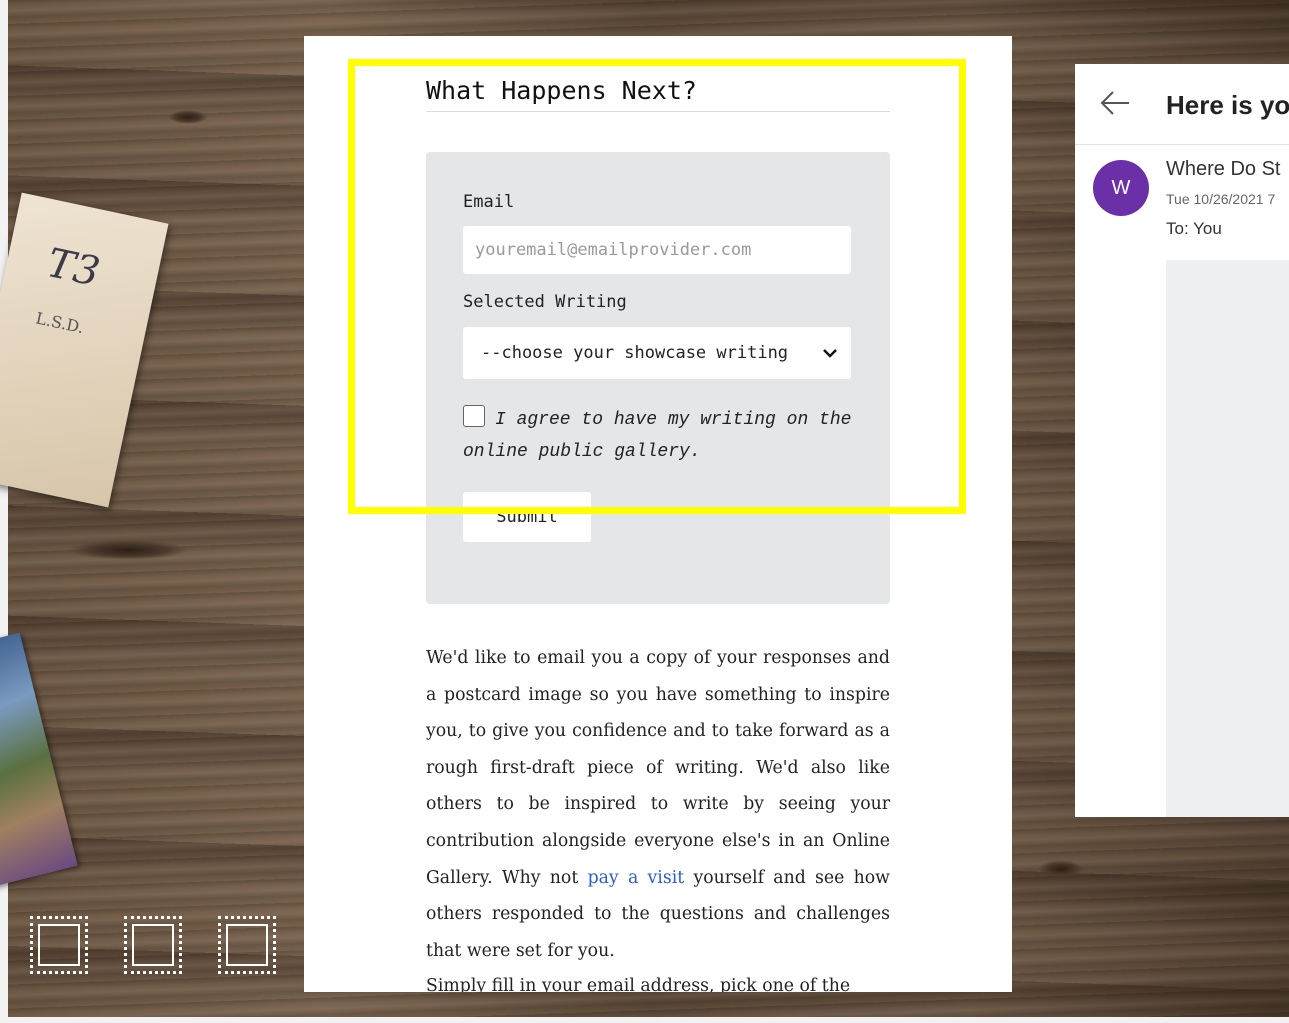  What do you see at coordinates (657, 250) in the screenshot?
I see `email-input` at bounding box center [657, 250].